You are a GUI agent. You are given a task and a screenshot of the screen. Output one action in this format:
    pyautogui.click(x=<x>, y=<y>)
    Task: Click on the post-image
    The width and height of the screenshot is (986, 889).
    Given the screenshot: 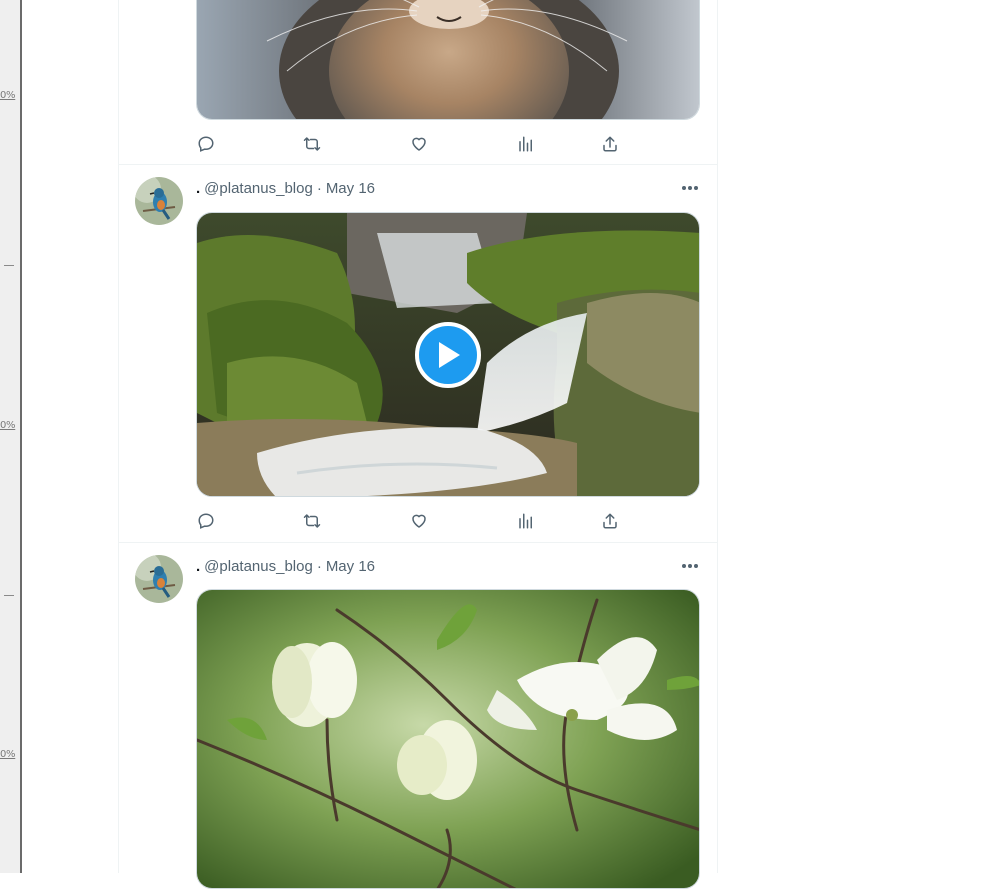 What is the action you would take?
    pyautogui.click(x=448, y=60)
    